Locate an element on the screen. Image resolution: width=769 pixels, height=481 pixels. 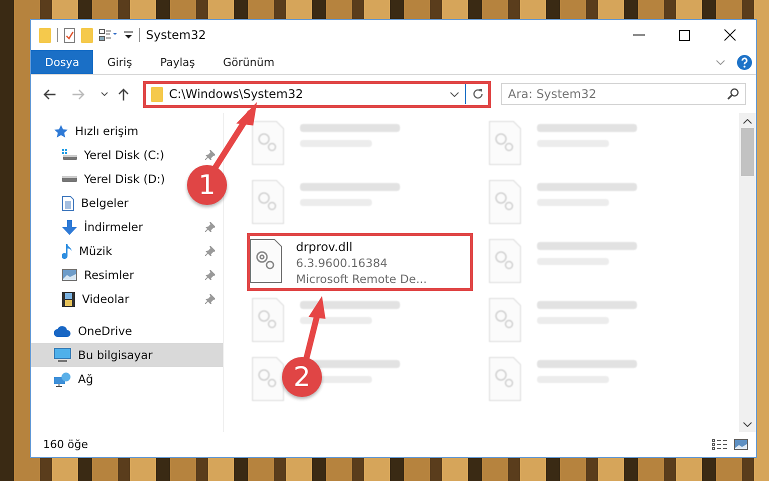
film-icon is located at coordinates (68, 299).